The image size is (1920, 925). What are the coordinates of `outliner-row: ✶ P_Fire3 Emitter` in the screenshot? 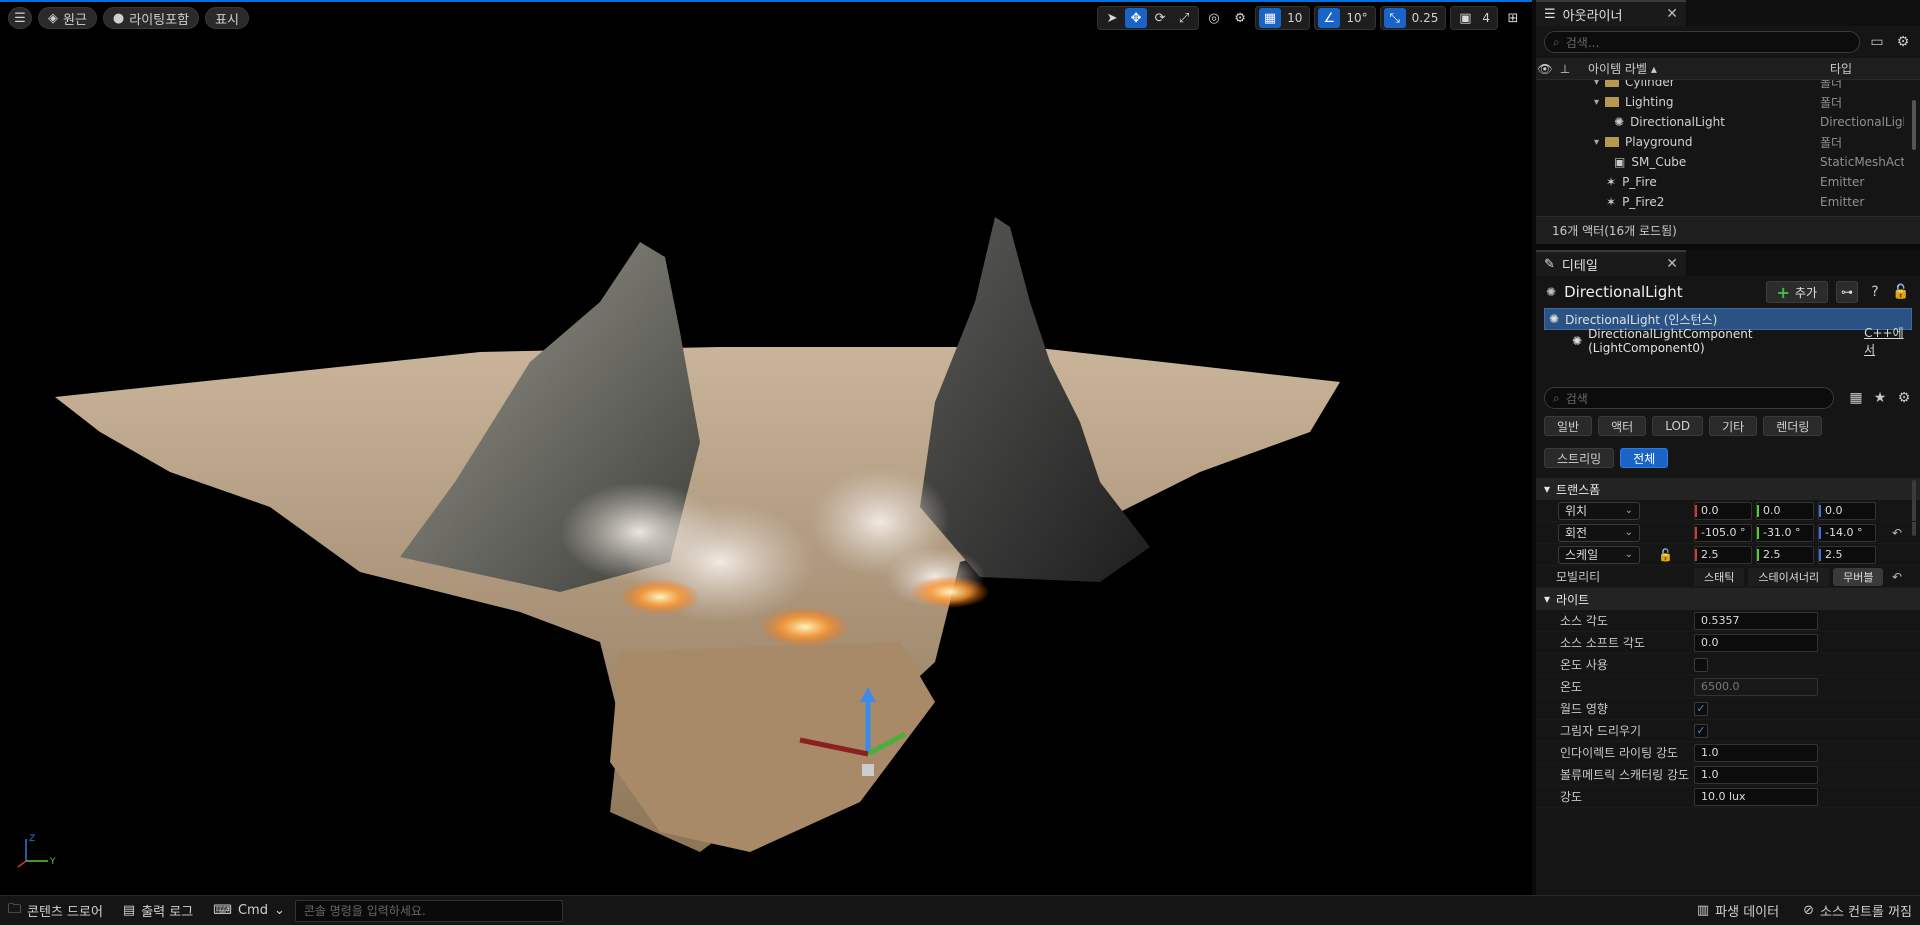 It's located at (1728, 214).